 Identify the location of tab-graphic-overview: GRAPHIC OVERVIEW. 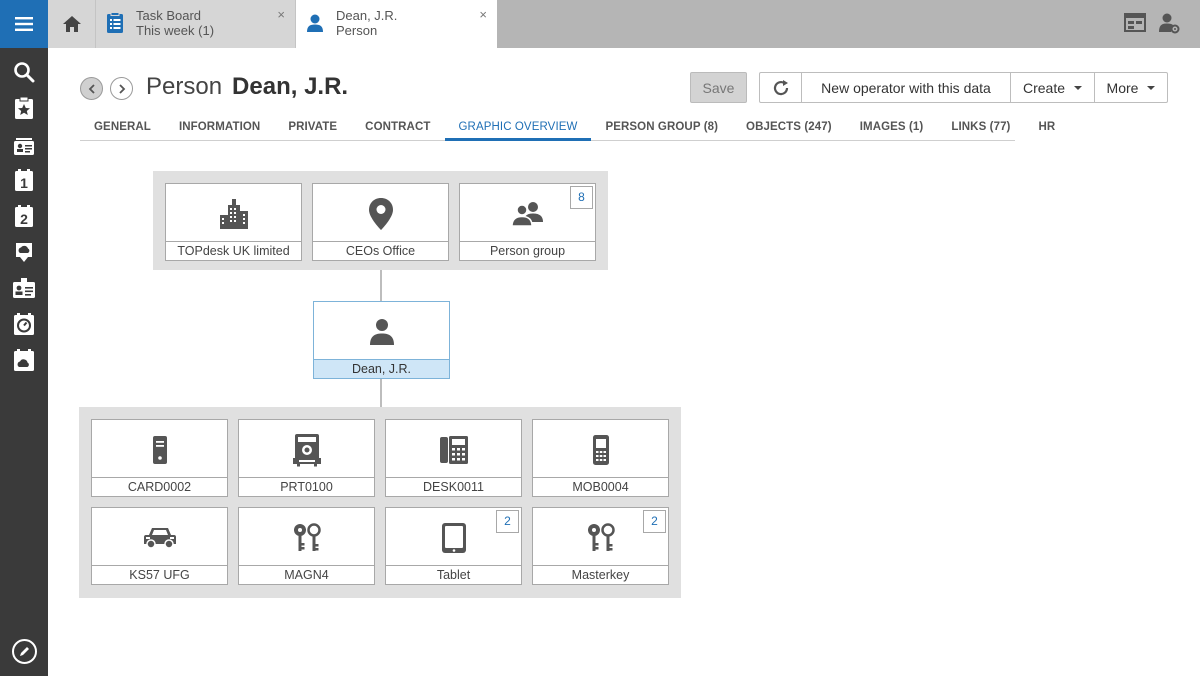
(518, 127).